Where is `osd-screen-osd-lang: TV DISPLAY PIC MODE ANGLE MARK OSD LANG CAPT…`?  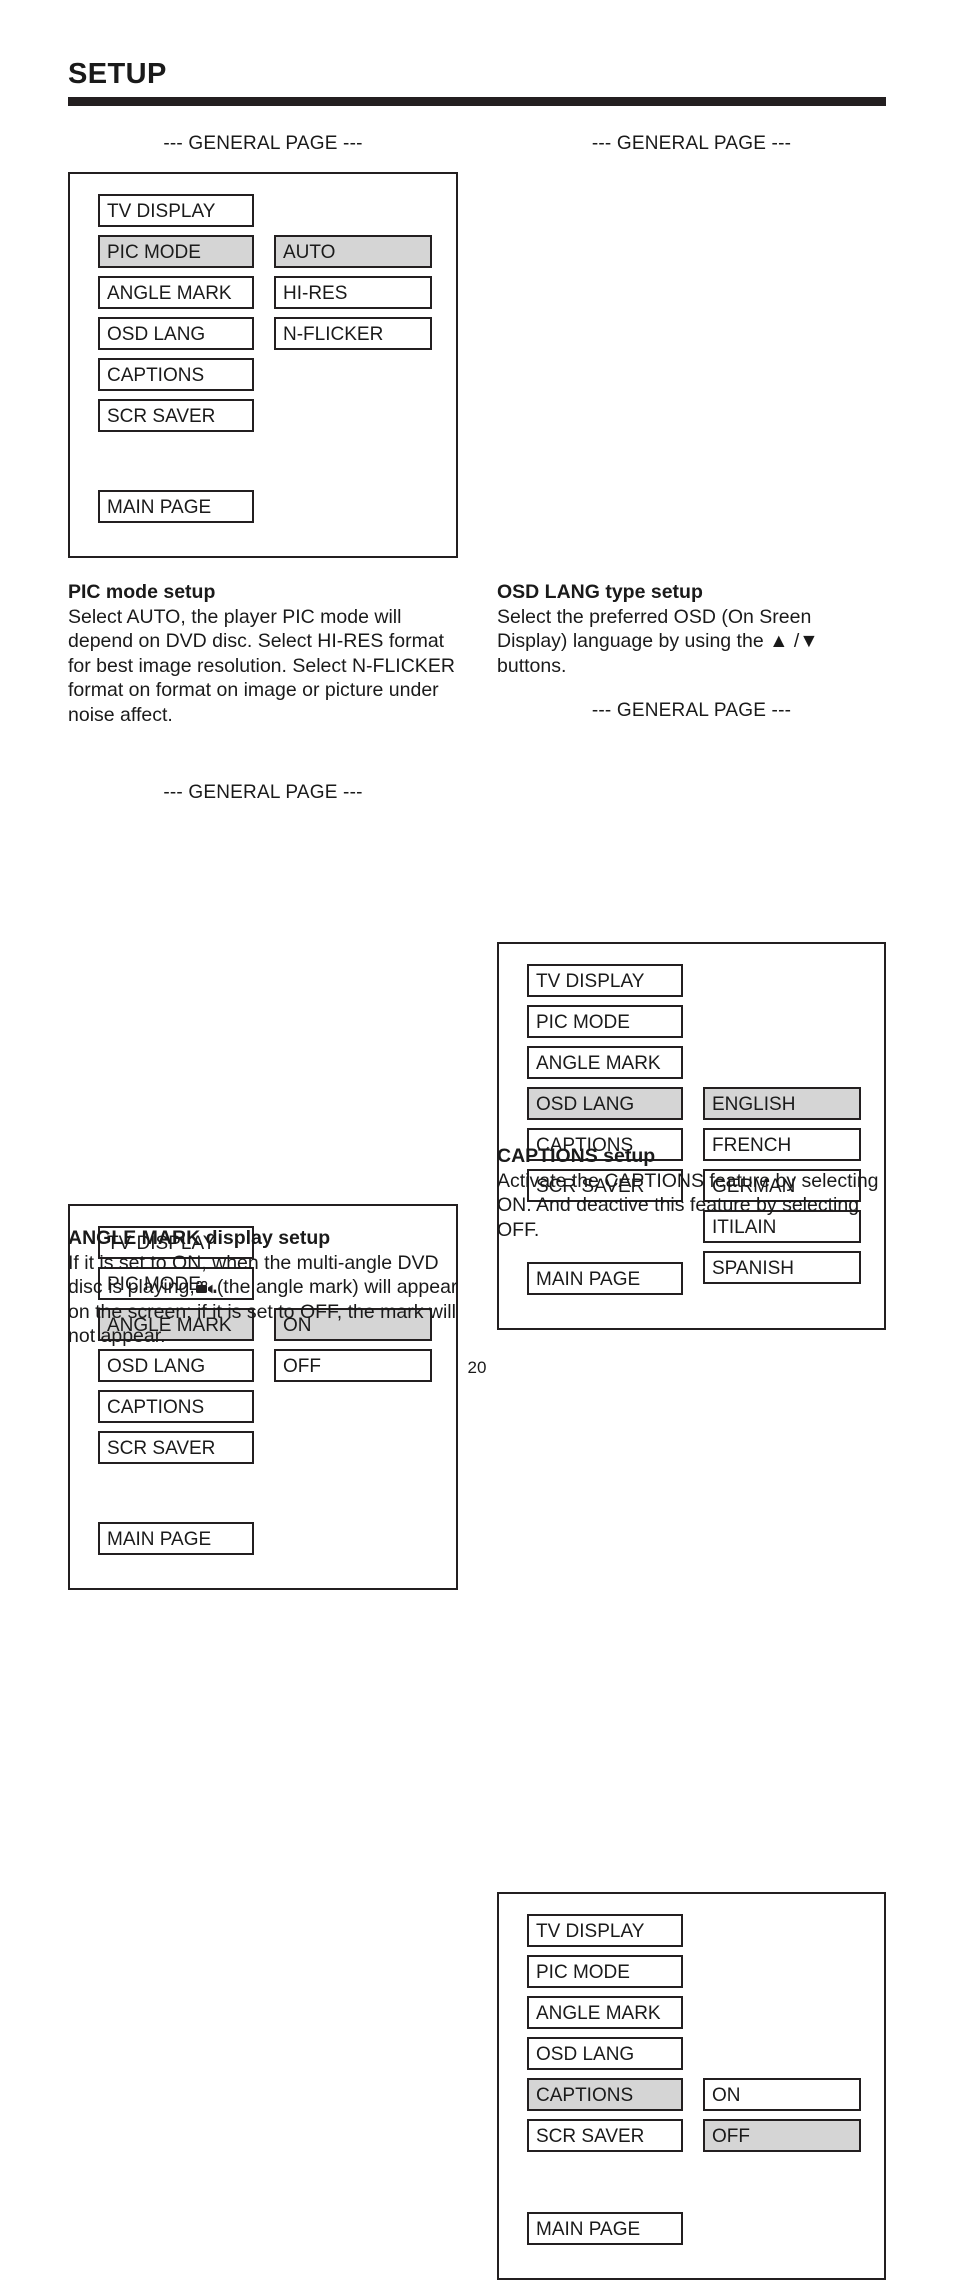 osd-screen-osd-lang: TV DISPLAY PIC MODE ANGLE MARK OSD LANG CAPT… is located at coordinates (691, 1136).